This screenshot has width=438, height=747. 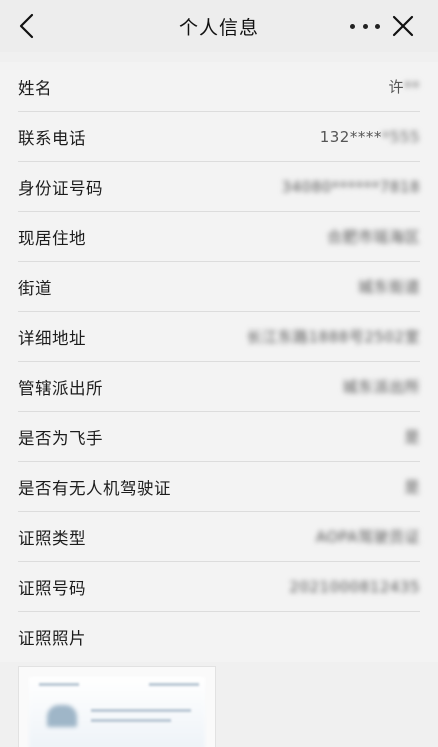 What do you see at coordinates (352, 26) in the screenshot?
I see `more-dots-icon` at bounding box center [352, 26].